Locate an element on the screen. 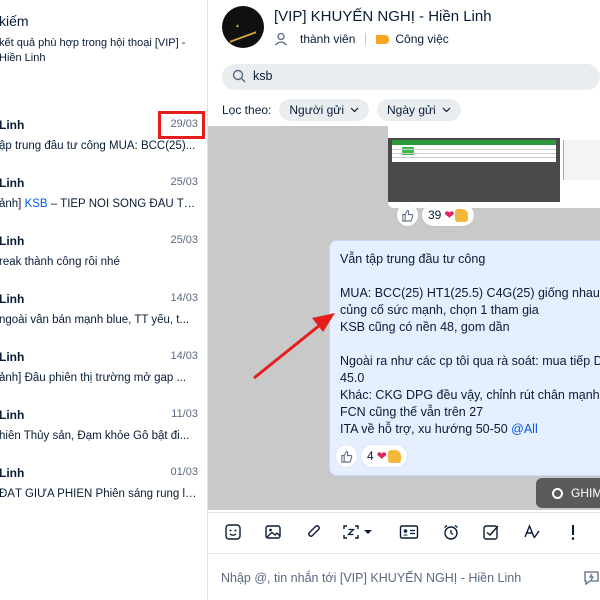 The height and width of the screenshot is (600, 600). text-format-button is located at coordinates (532, 532).